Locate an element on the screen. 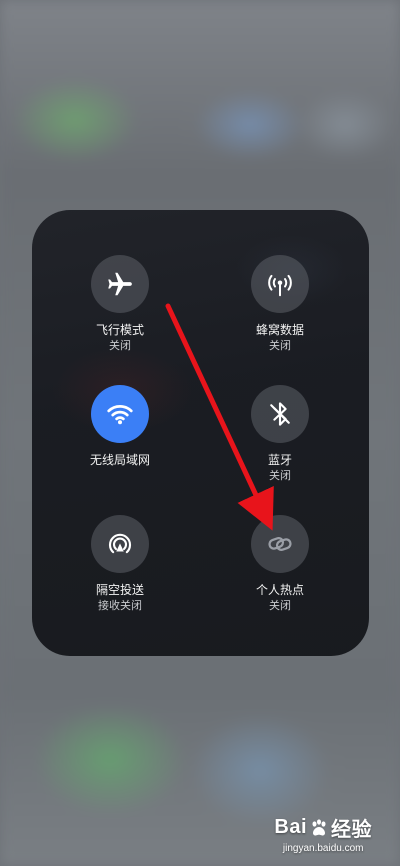  watermark-logo: Bai 经验 is located at coordinates (323, 827).